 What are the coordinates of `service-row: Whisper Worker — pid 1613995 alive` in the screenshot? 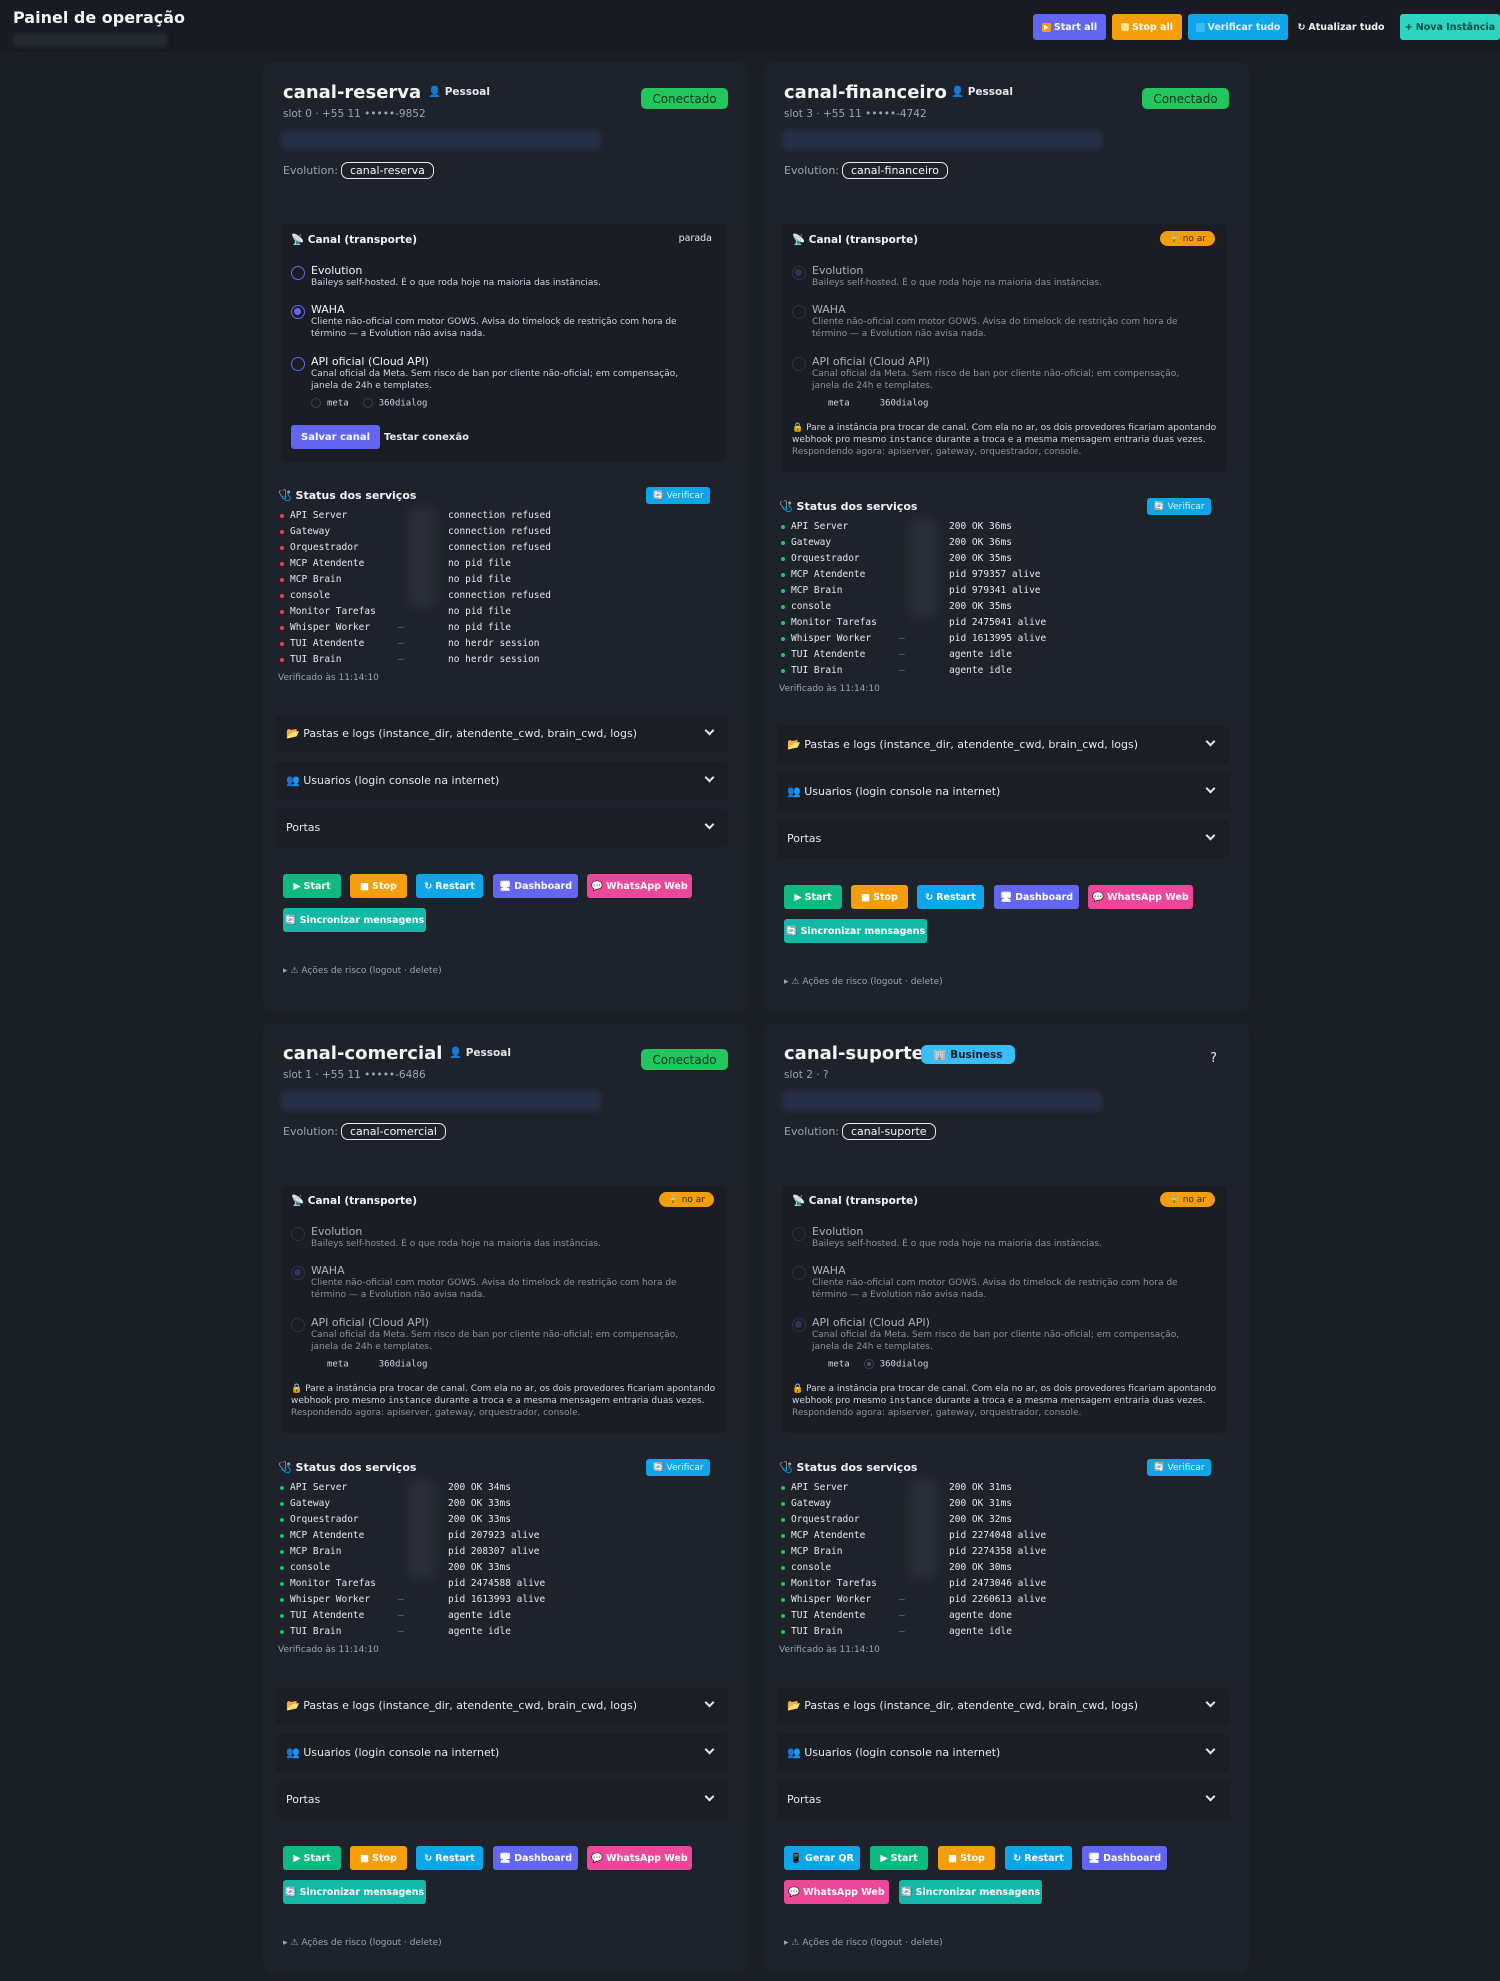 It's located at (999, 639).